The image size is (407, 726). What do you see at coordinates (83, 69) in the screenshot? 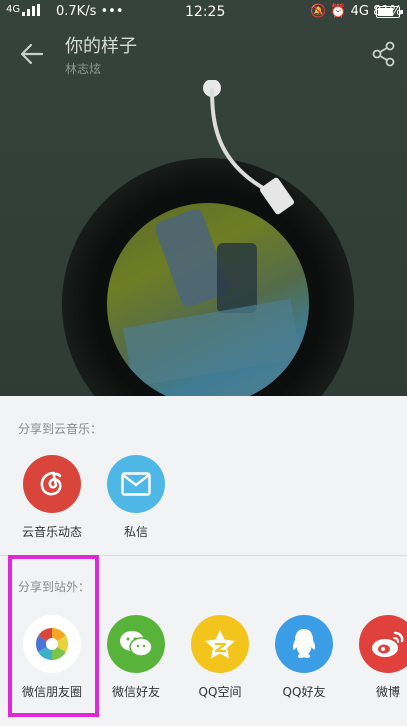
I see `song-artist: 林志炫` at bounding box center [83, 69].